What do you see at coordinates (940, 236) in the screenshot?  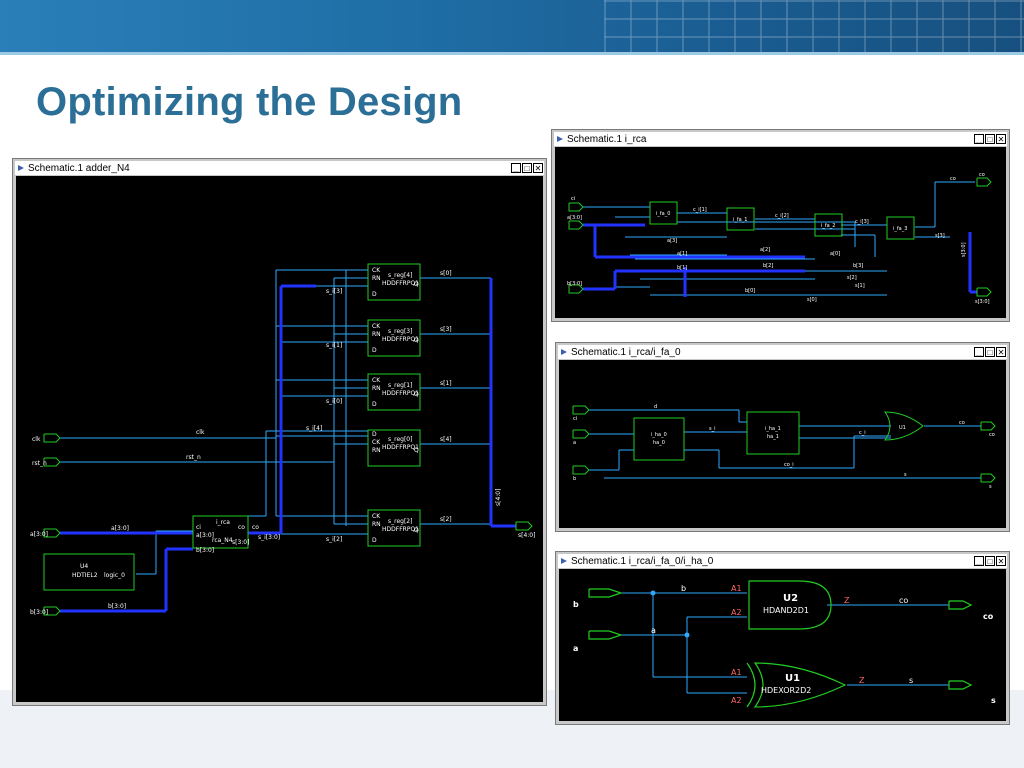 I see `net-s3: s[3]` at bounding box center [940, 236].